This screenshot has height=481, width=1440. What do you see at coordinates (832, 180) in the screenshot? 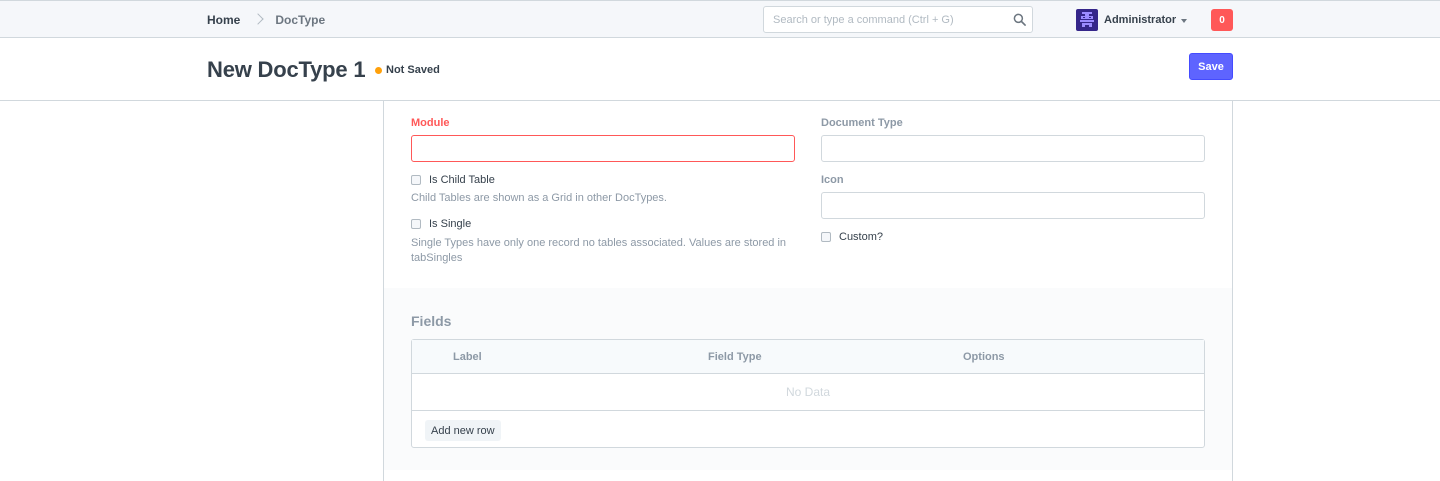
I see `icon-label: Icon` at bounding box center [832, 180].